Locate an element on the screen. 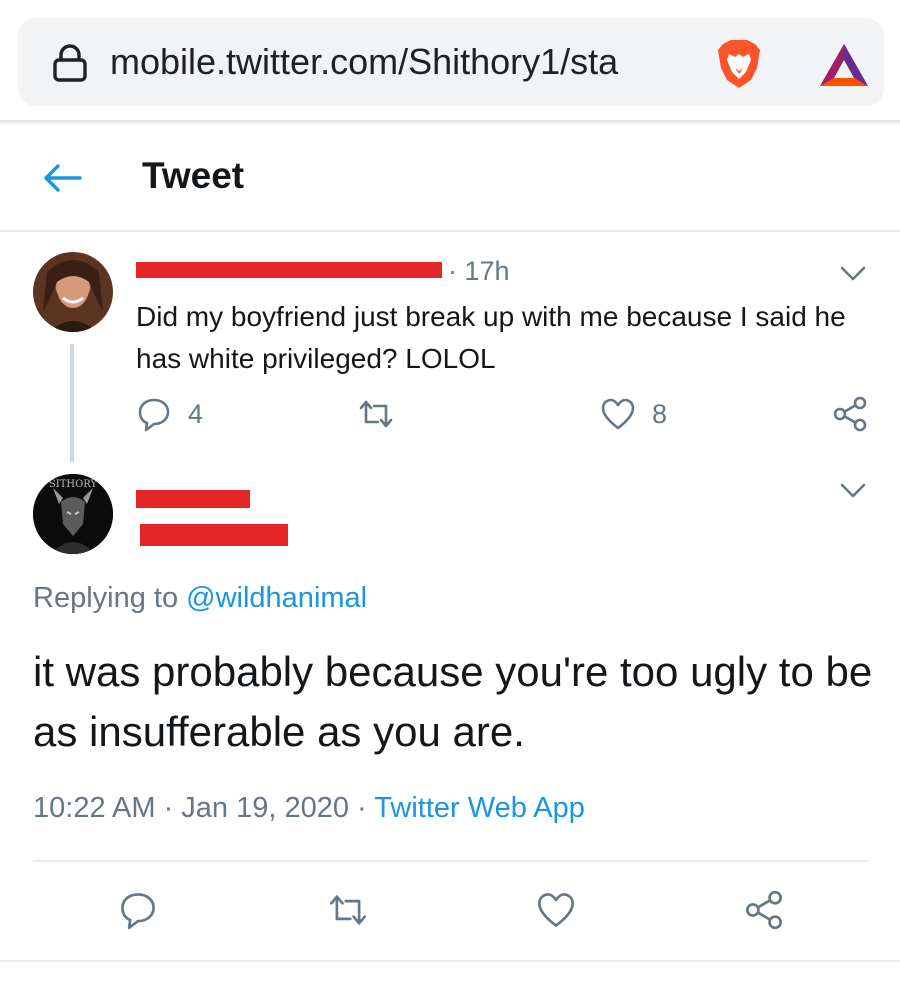 This screenshot has width=900, height=1008. page-title: Tweet is located at coordinates (193, 175).